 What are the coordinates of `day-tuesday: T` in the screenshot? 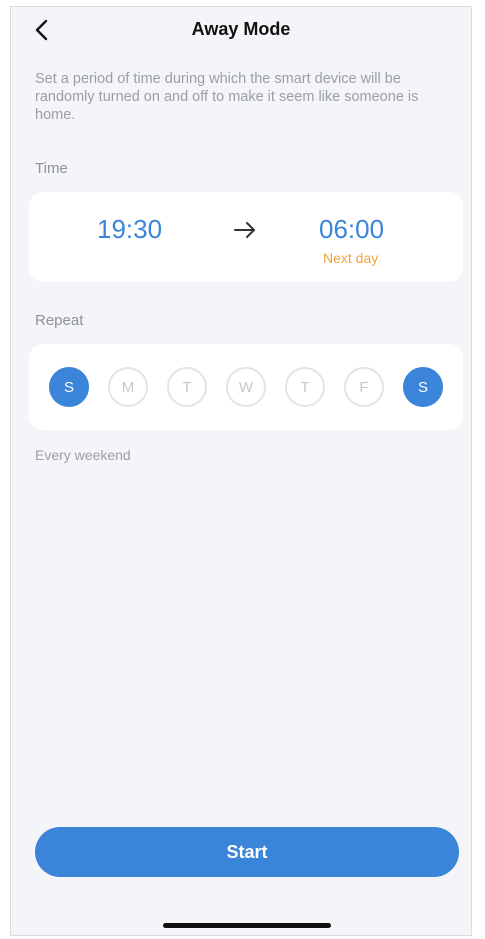 It's located at (187, 387).